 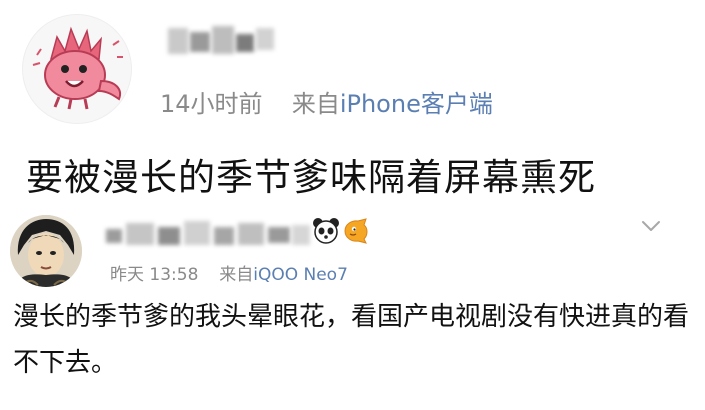 I want to click on comment-source-link: iQOO Neo7, so click(x=300, y=275).